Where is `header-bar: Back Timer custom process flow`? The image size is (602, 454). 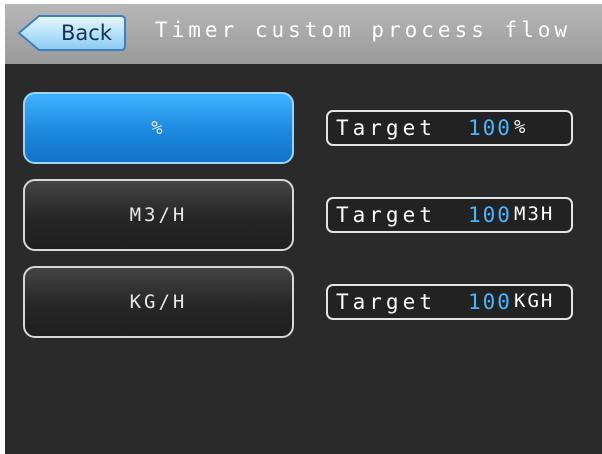 header-bar: Back Timer custom process flow is located at coordinates (303, 34).